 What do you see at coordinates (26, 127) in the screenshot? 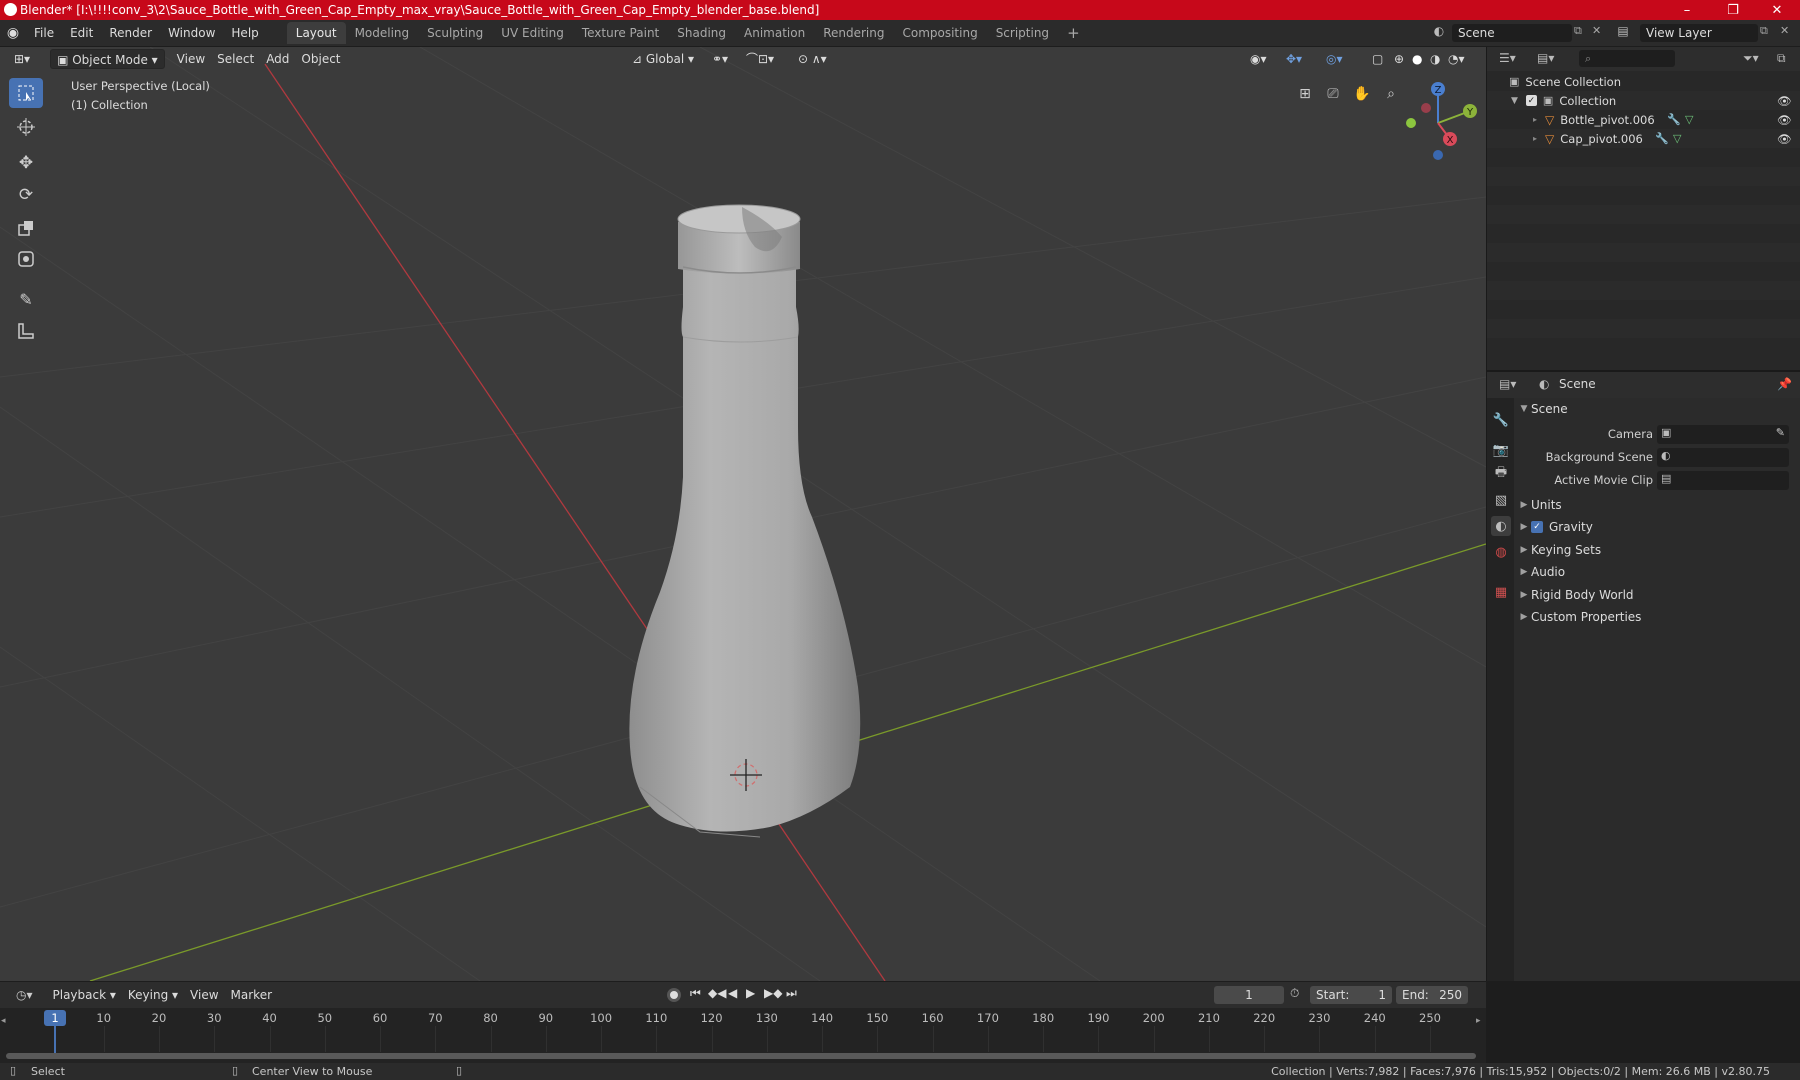
I see `cursor-tool` at bounding box center [26, 127].